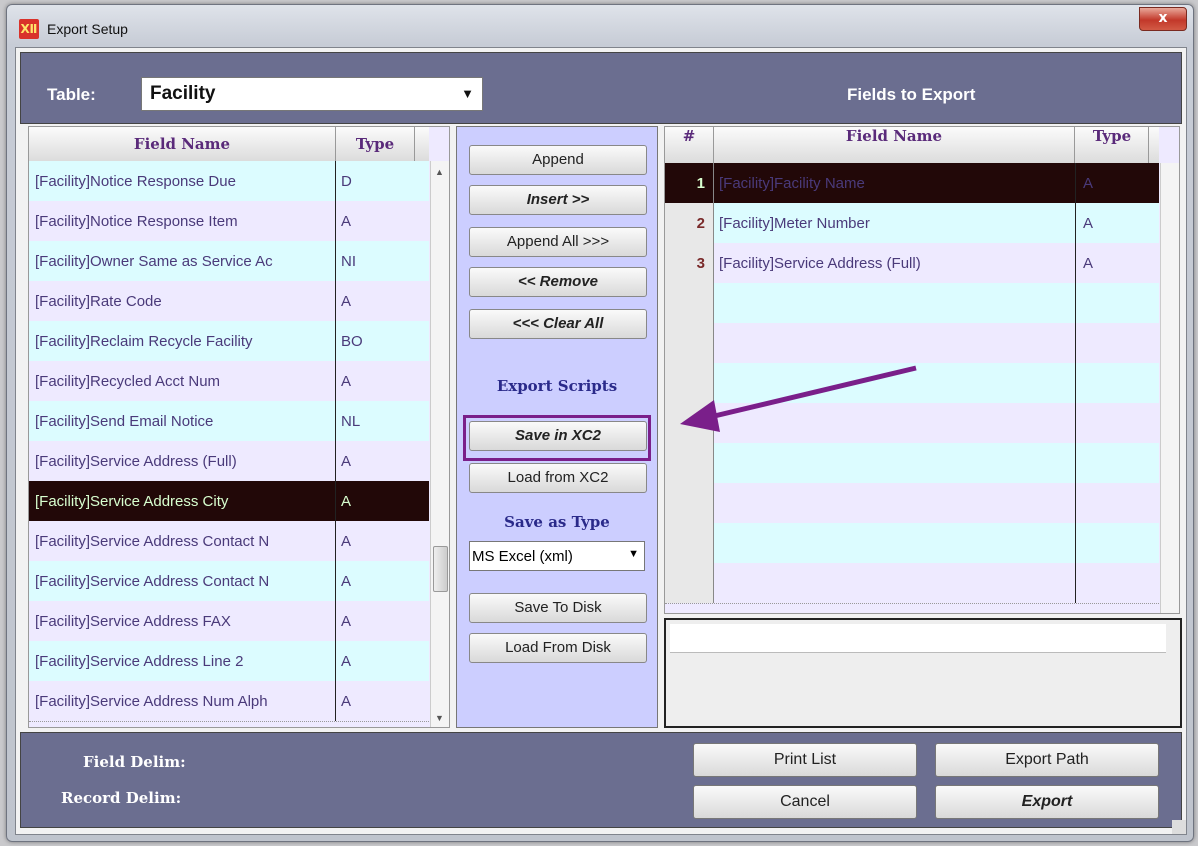 The height and width of the screenshot is (846, 1198). Describe the element at coordinates (229, 301) in the screenshot. I see `table-row: [Facility]Rate Code A` at that location.